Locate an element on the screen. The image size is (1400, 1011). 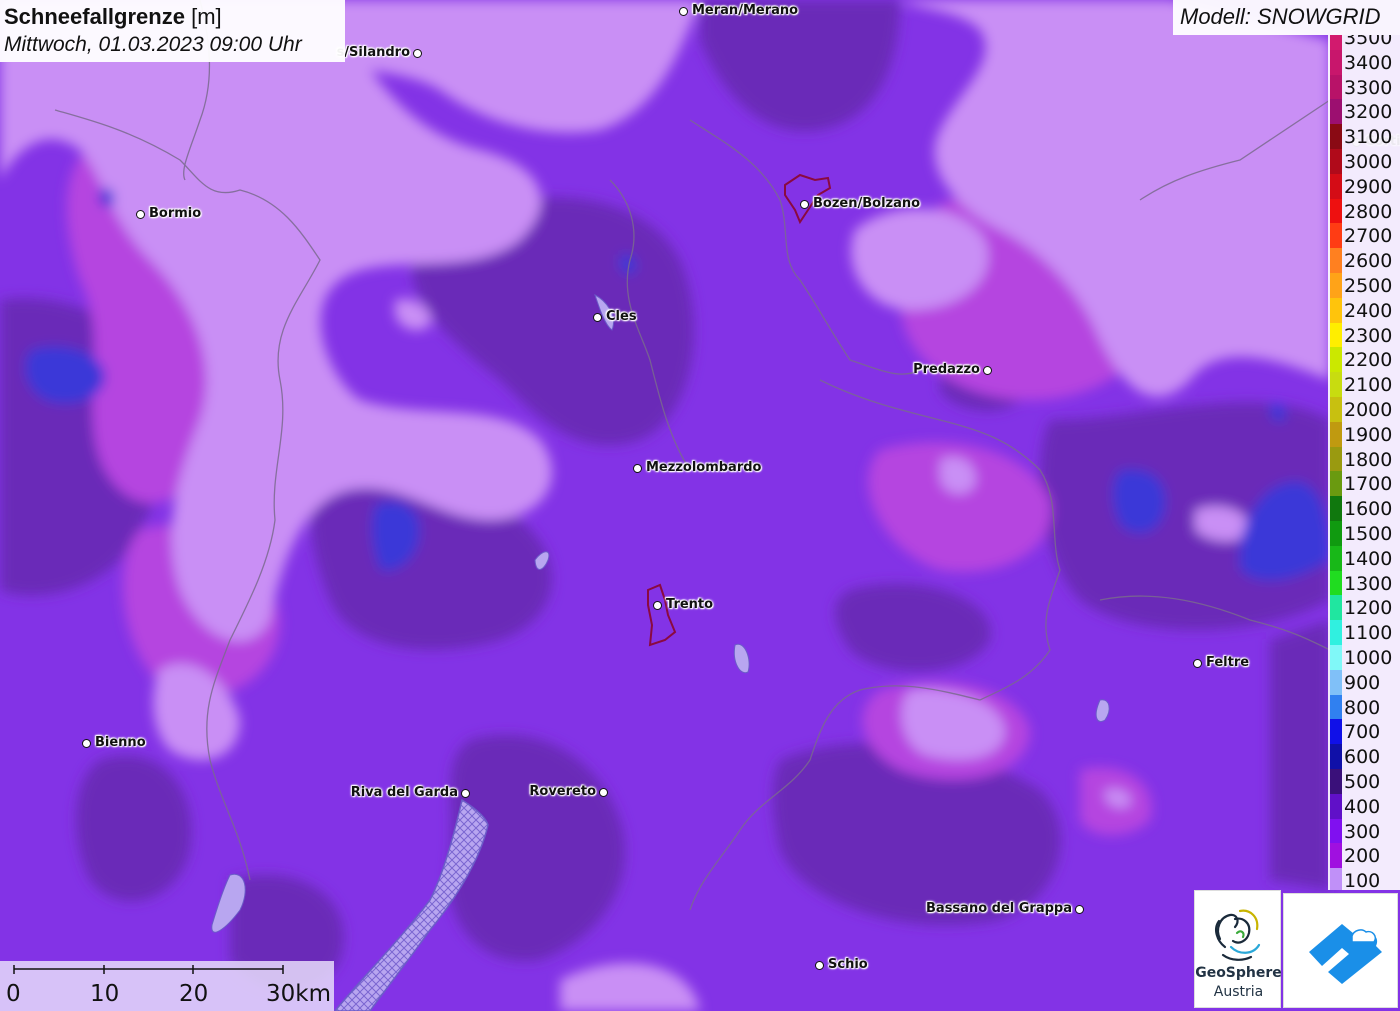
legend-row-2900: 2900 is located at coordinates (1364, 186).